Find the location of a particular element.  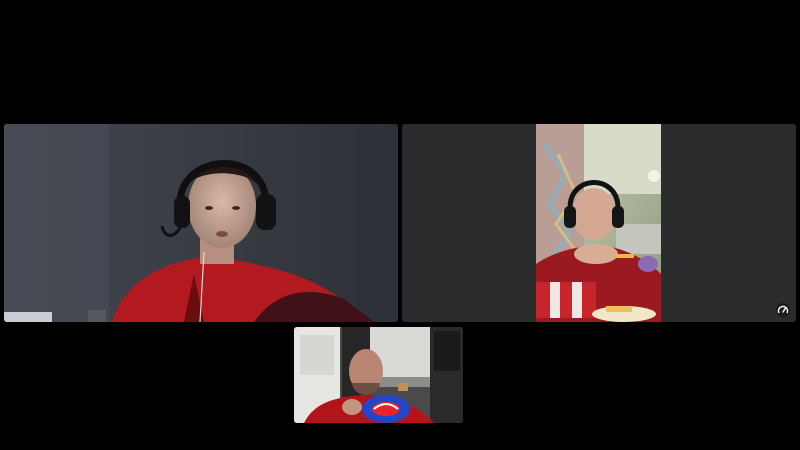

participant-2-video is located at coordinates (598, 223).